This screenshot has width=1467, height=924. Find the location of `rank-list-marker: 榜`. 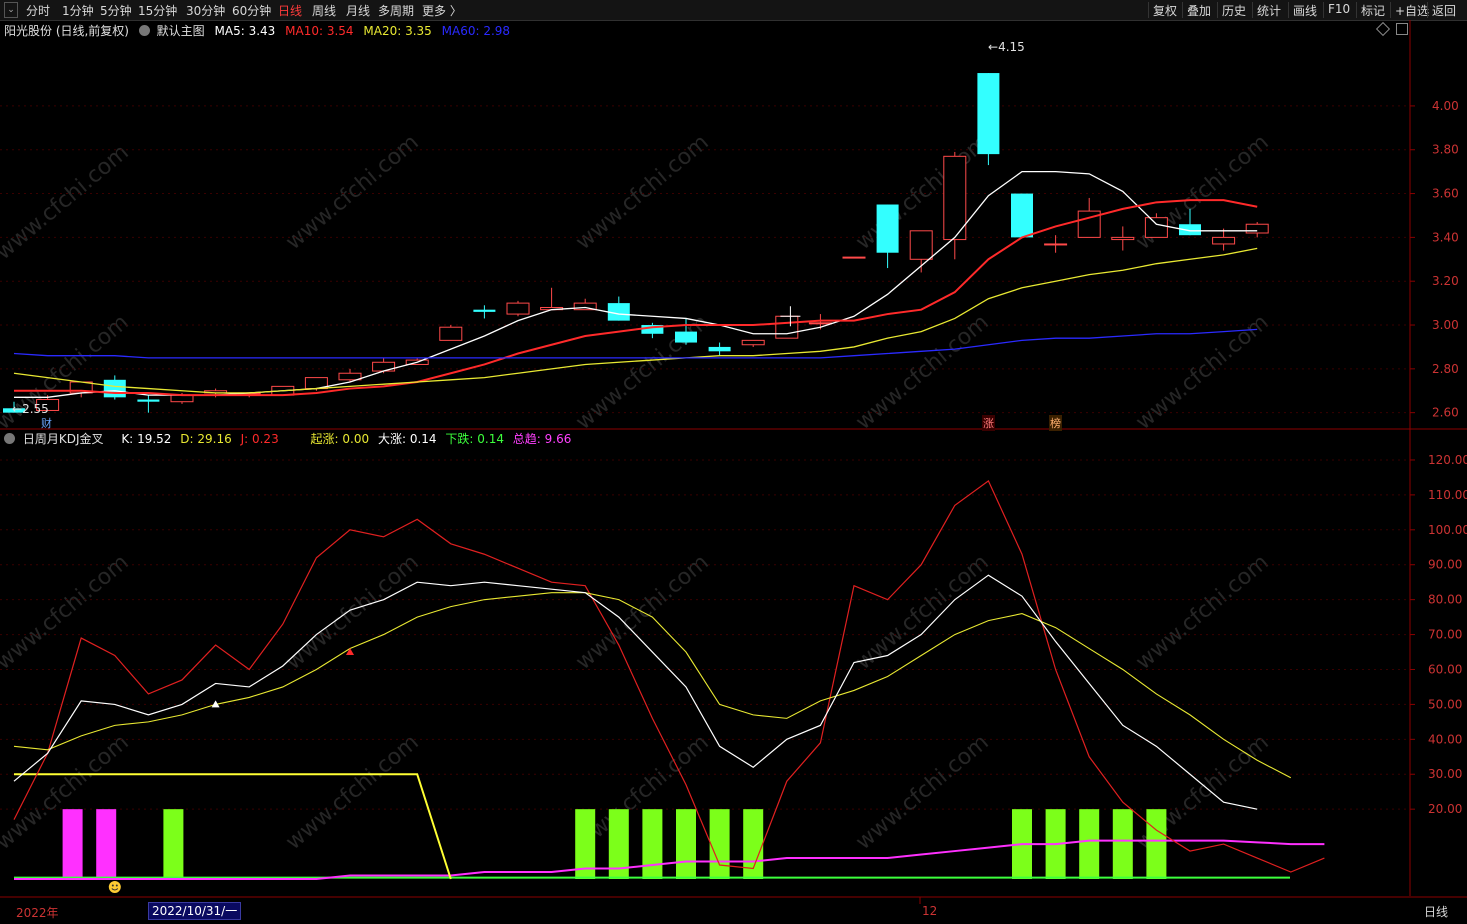

rank-list-marker: 榜 is located at coordinates (1055, 423).